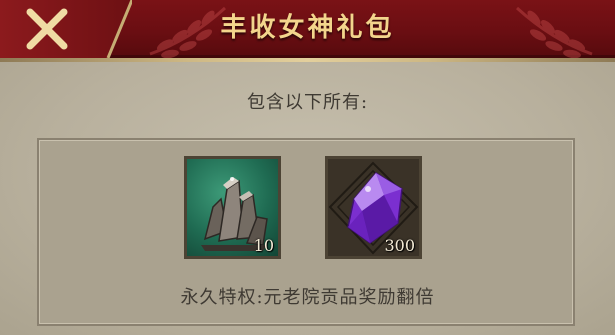 This screenshot has height=335, width=615. I want to click on reward-slot-gem: 300, so click(373, 207).